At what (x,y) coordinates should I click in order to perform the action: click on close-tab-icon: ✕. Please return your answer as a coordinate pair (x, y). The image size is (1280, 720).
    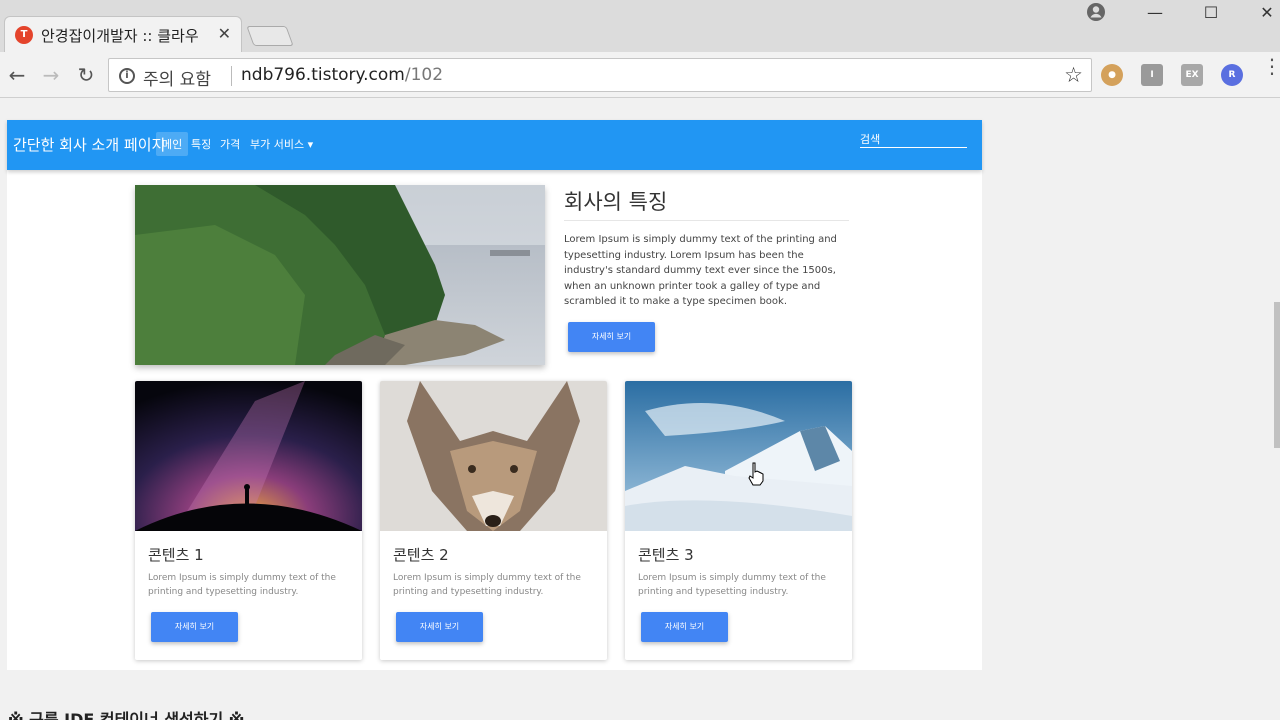
    Looking at the image, I should click on (224, 33).